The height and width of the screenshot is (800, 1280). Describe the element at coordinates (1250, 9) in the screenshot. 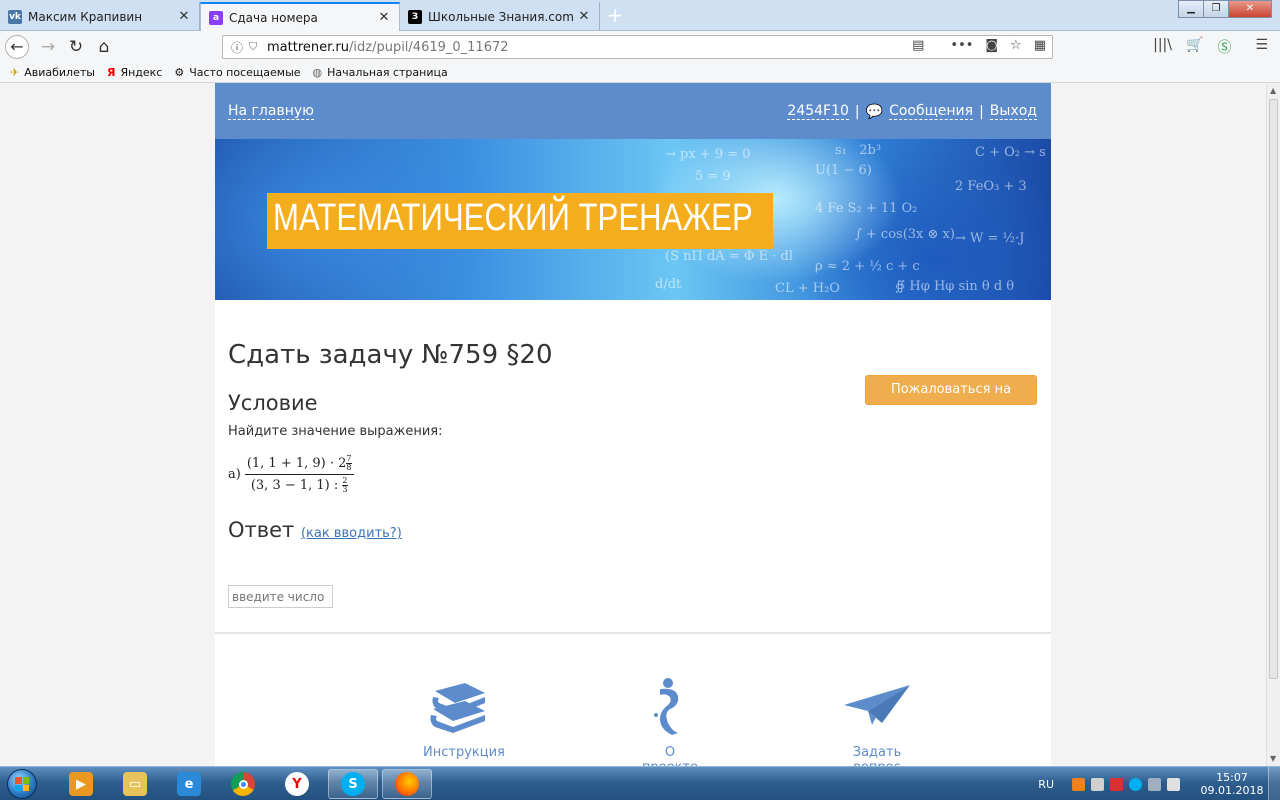

I see `close-window-button: ✕` at that location.